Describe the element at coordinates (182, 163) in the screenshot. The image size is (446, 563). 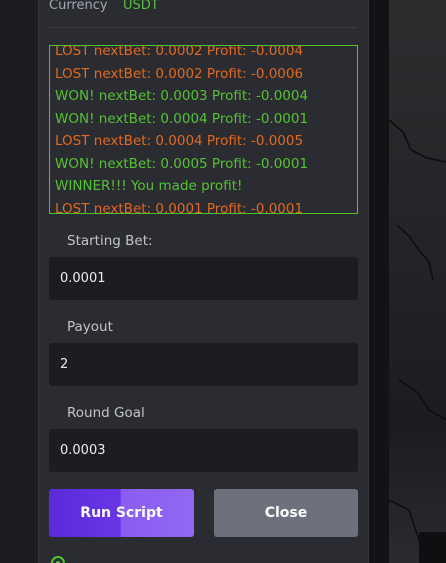
I see `log-line: WON! nextBet: 0.0005 Profit: -0.0001` at that location.